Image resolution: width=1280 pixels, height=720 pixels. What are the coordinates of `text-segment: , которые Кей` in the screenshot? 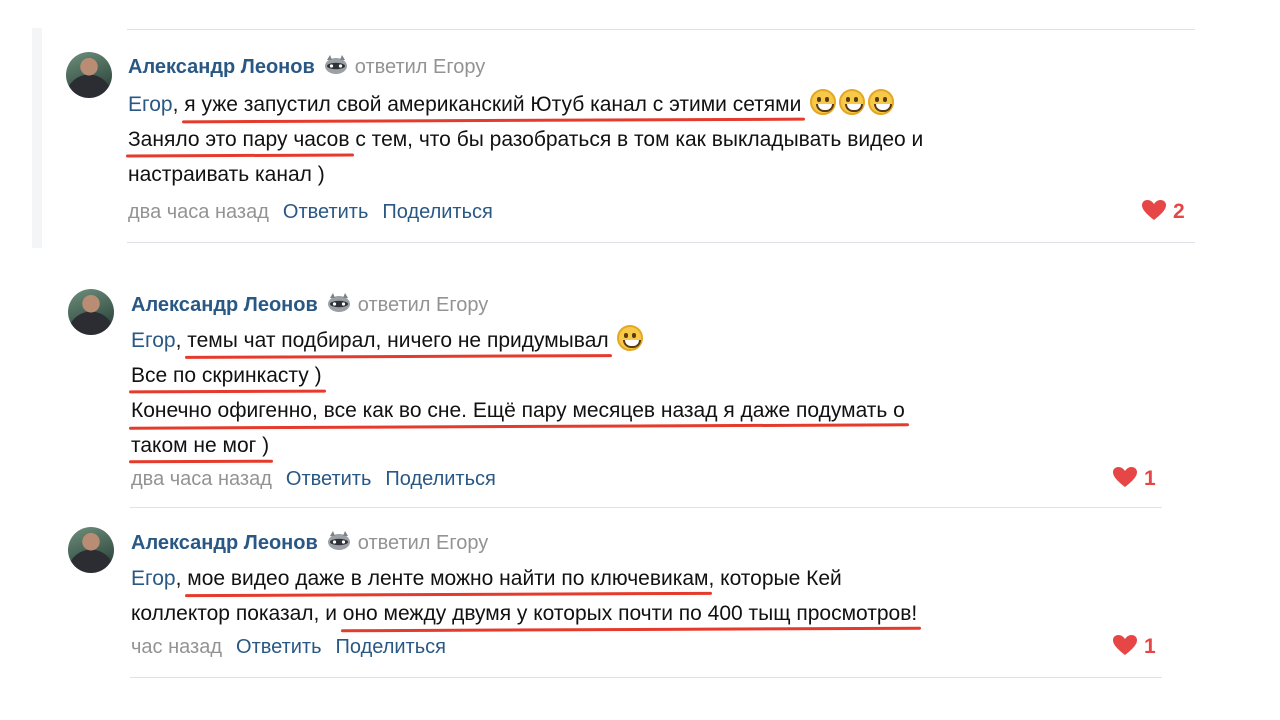 It's located at (775, 578).